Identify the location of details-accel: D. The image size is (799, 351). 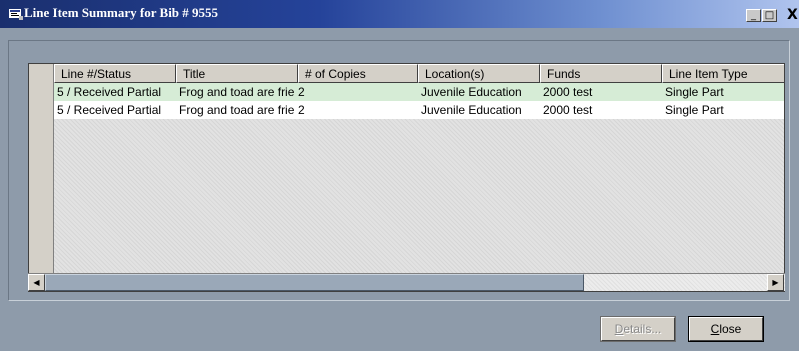
(619, 329).